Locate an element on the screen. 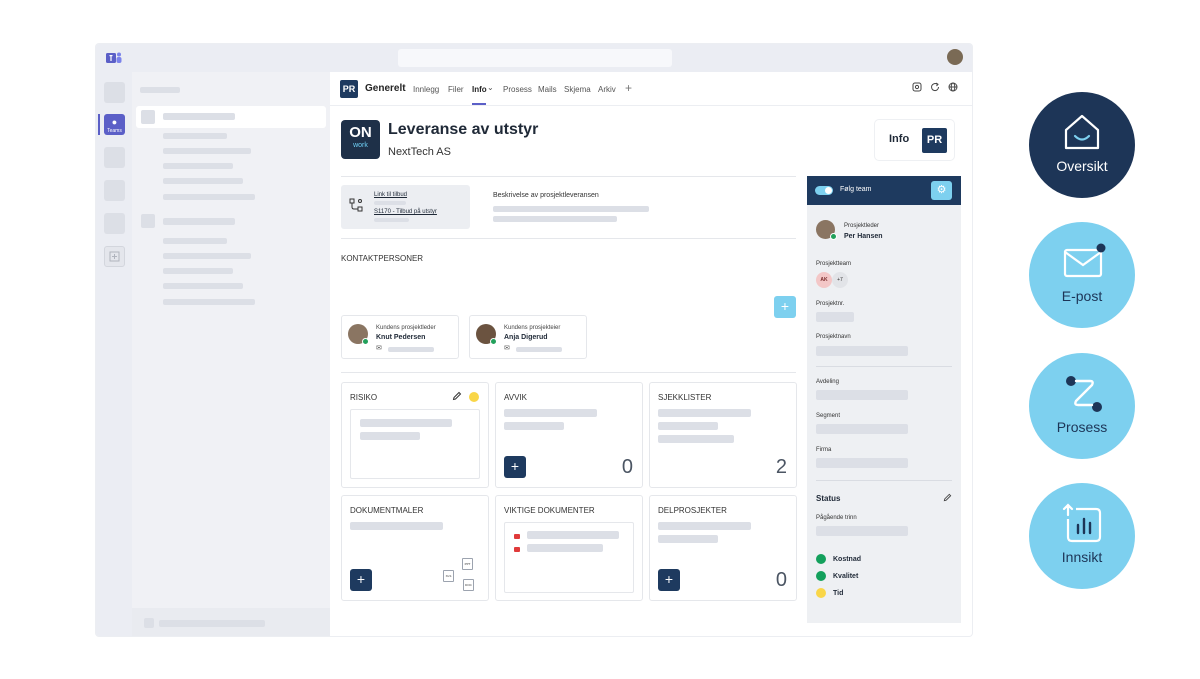 Image resolution: width=1200 pixels, height=679 pixels. tab-arkiv: Arkiv is located at coordinates (607, 89).